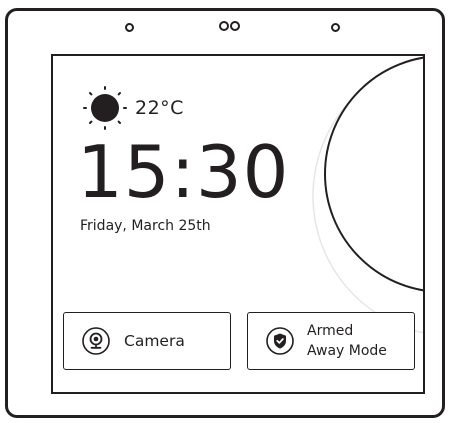 This screenshot has width=450, height=423. Describe the element at coordinates (183, 172) in the screenshot. I see `clock-time: 15:30` at that location.